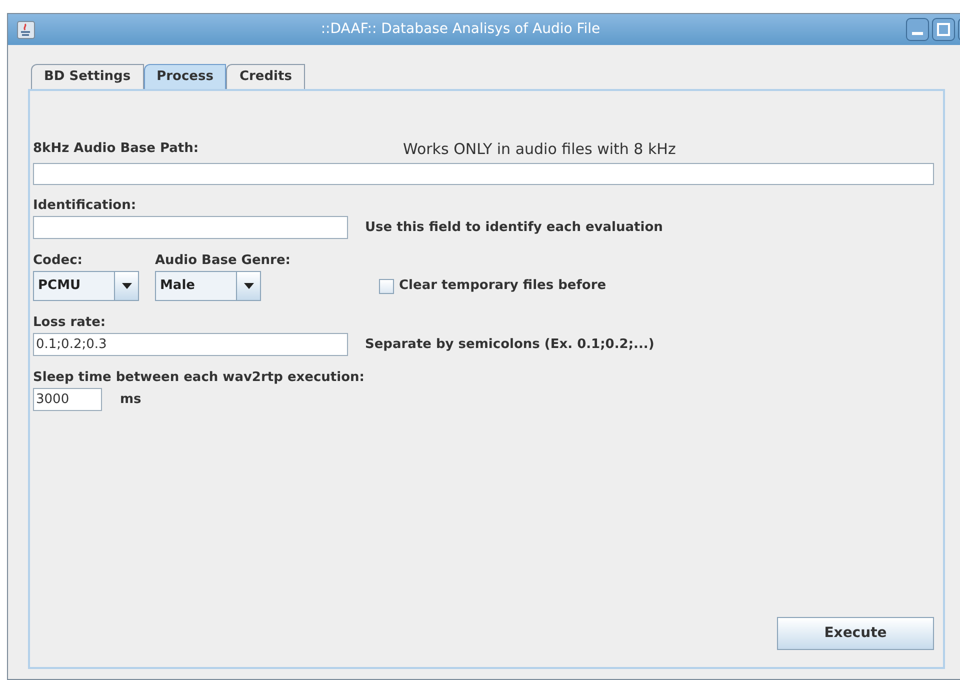 This screenshot has height=680, width=960. I want to click on hint-text: Use this field to identify each evaluation, so click(514, 227).